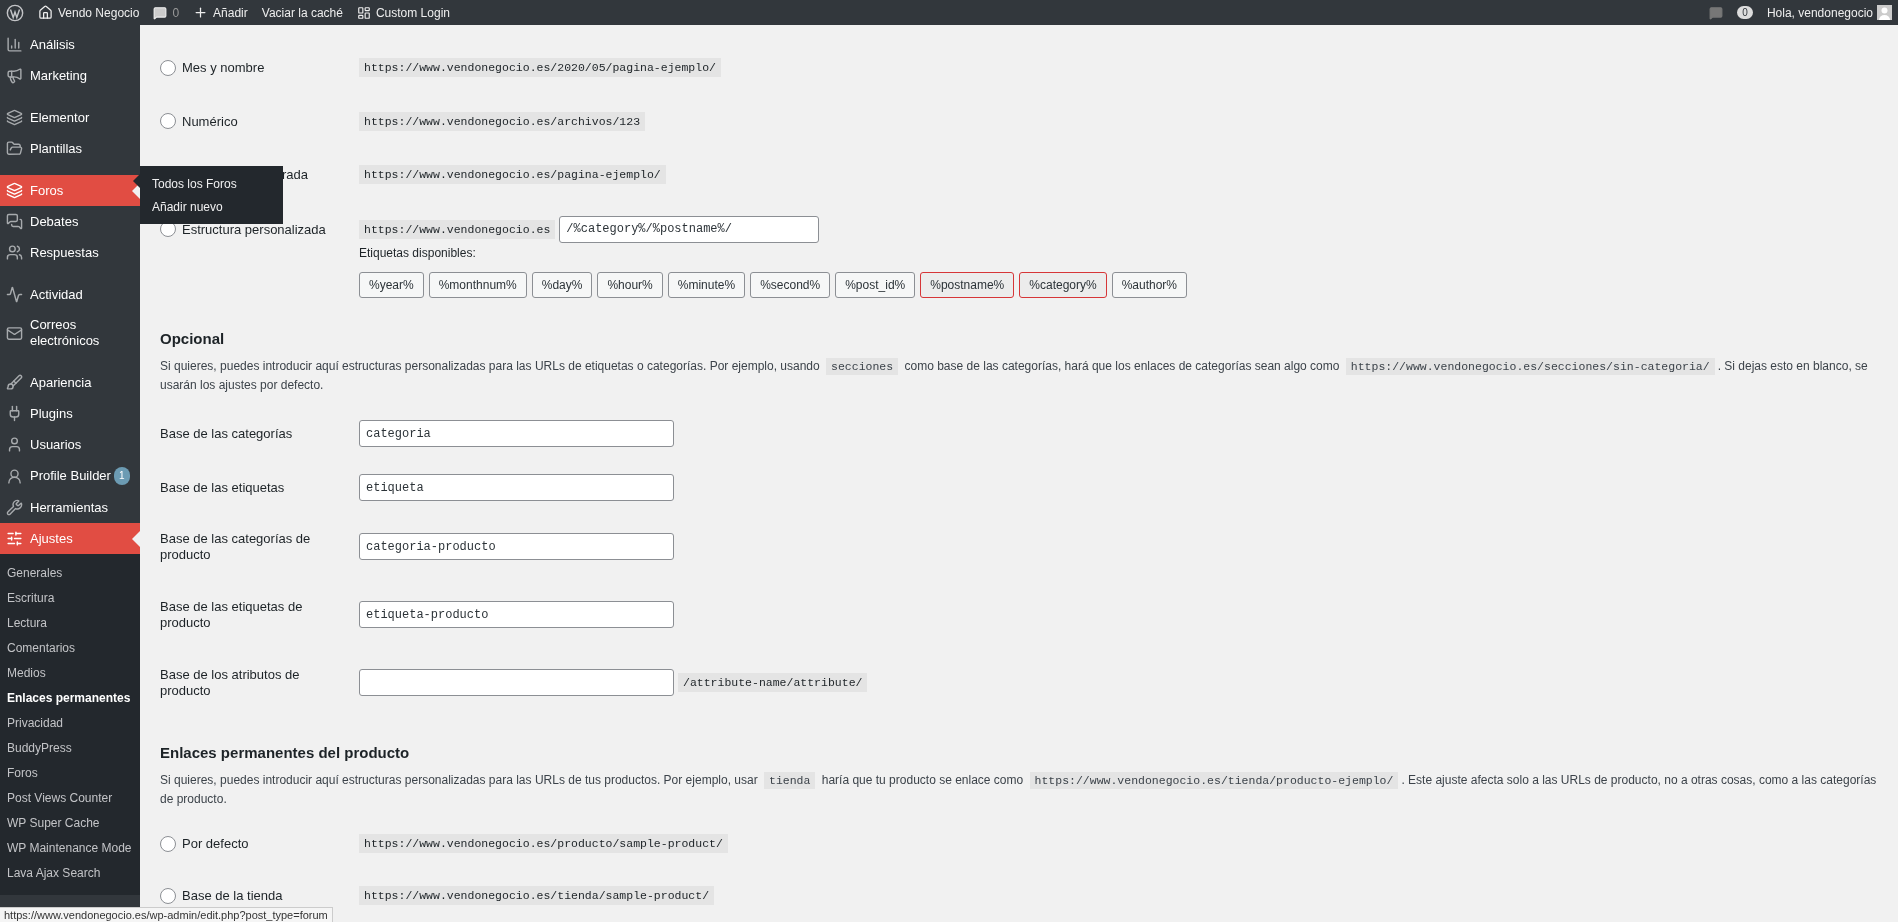 The width and height of the screenshot is (1898, 922). I want to click on menu-item: Herramientas, so click(70, 507).